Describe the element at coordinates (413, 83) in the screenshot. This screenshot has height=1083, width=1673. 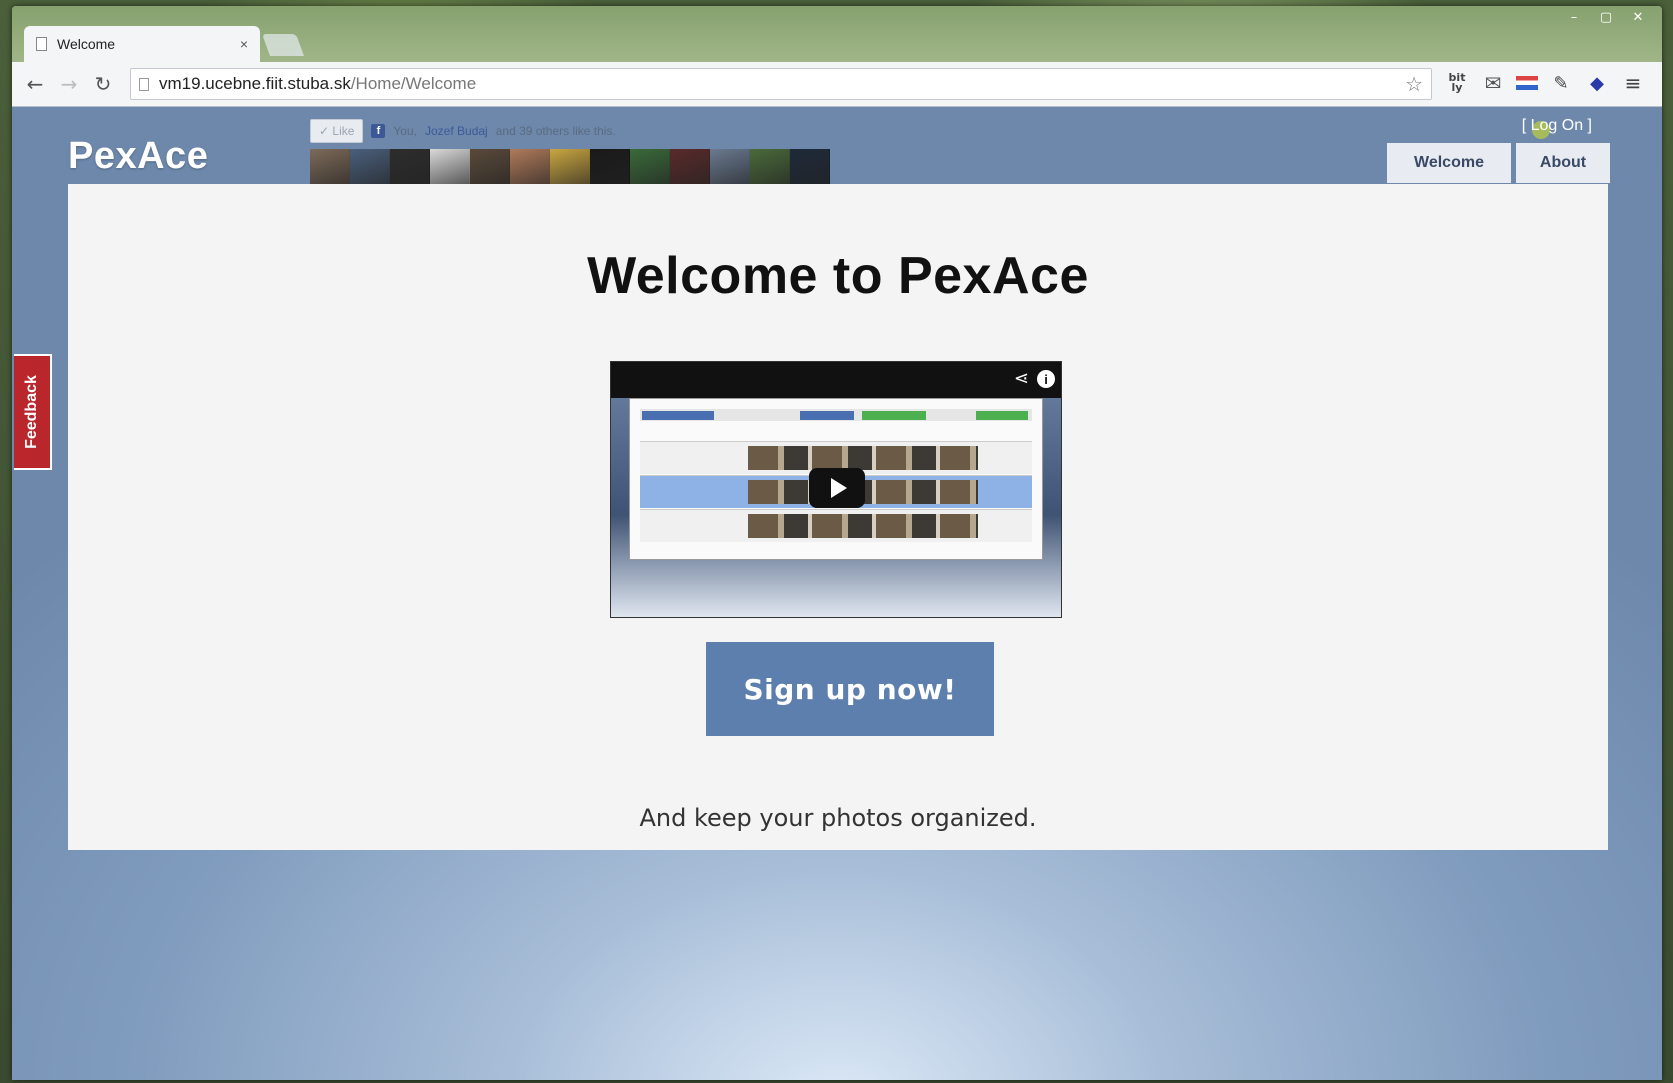
I see `url-path: /Home/Welcome` at that location.